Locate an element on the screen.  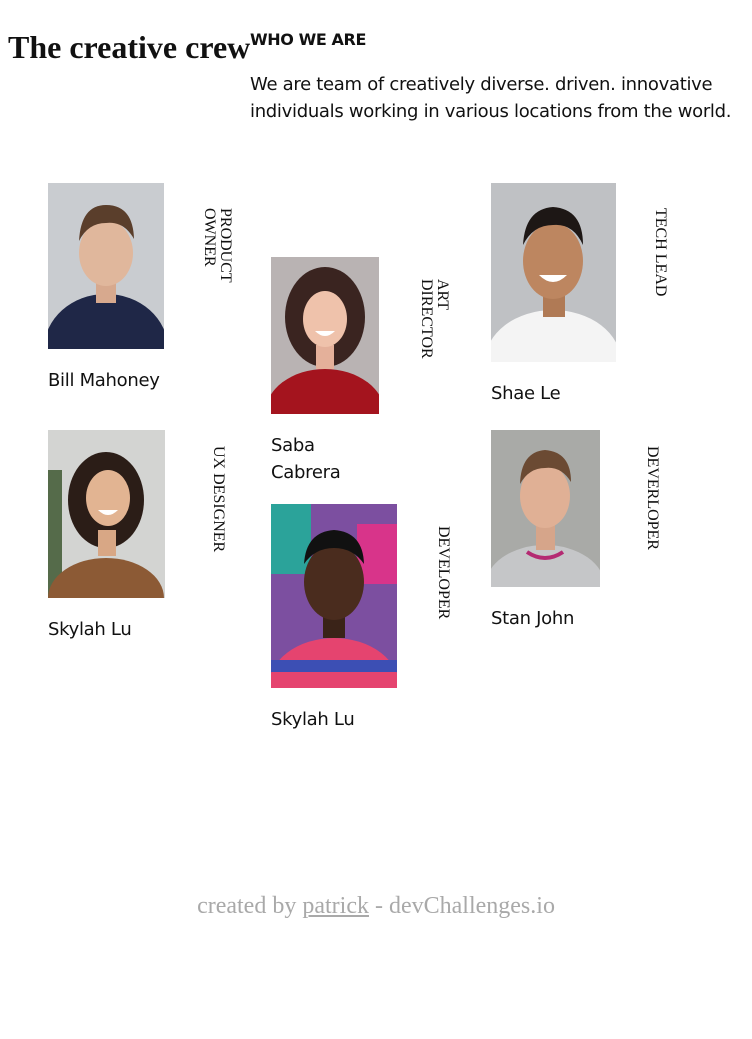
member-card-saba-cabrera: ART DIRECTOR Saba Cabrera is located at coordinates (376, 374).